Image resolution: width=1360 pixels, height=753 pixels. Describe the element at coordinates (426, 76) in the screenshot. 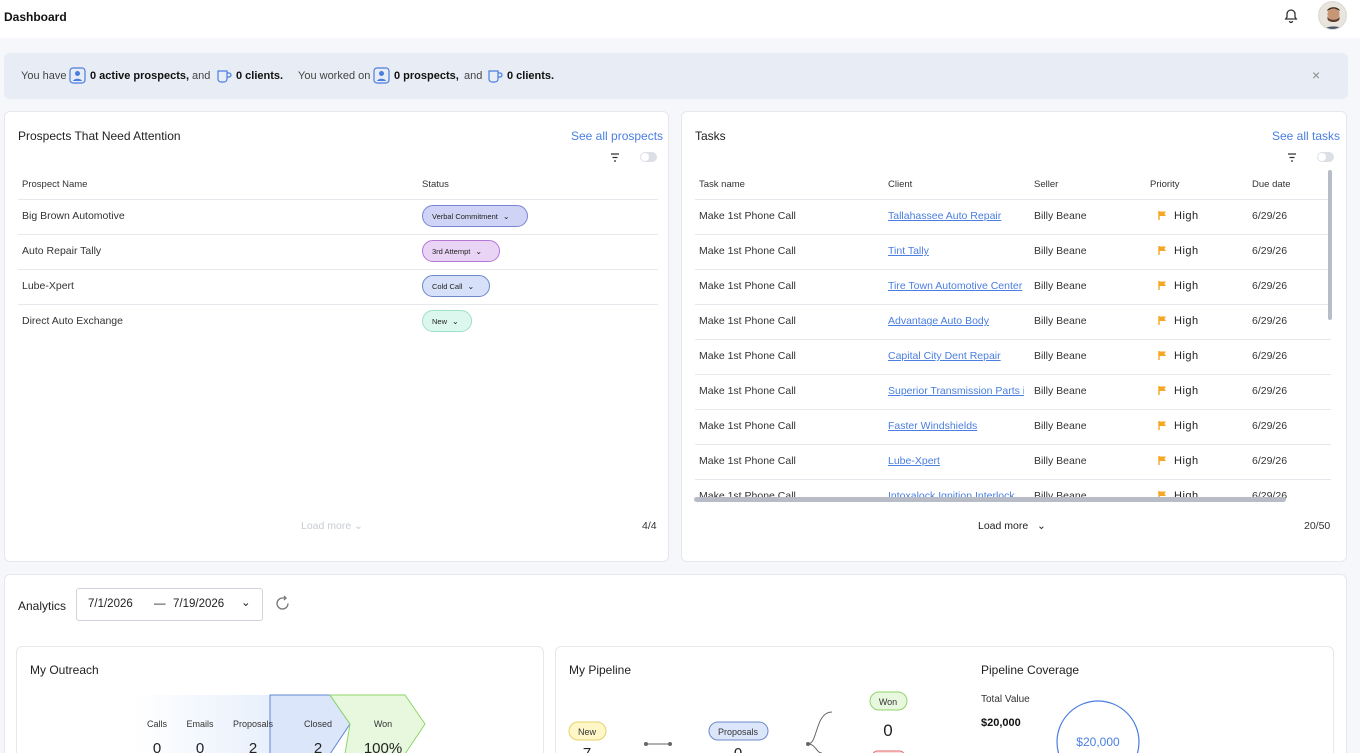

I see `worked-prospects-count: 0 prospects,` at that location.